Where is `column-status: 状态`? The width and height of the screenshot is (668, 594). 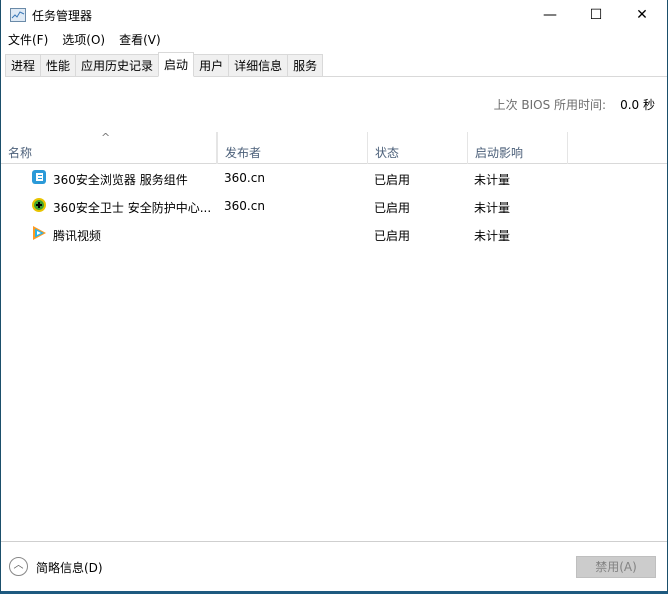
column-status: 状态 is located at coordinates (418, 148).